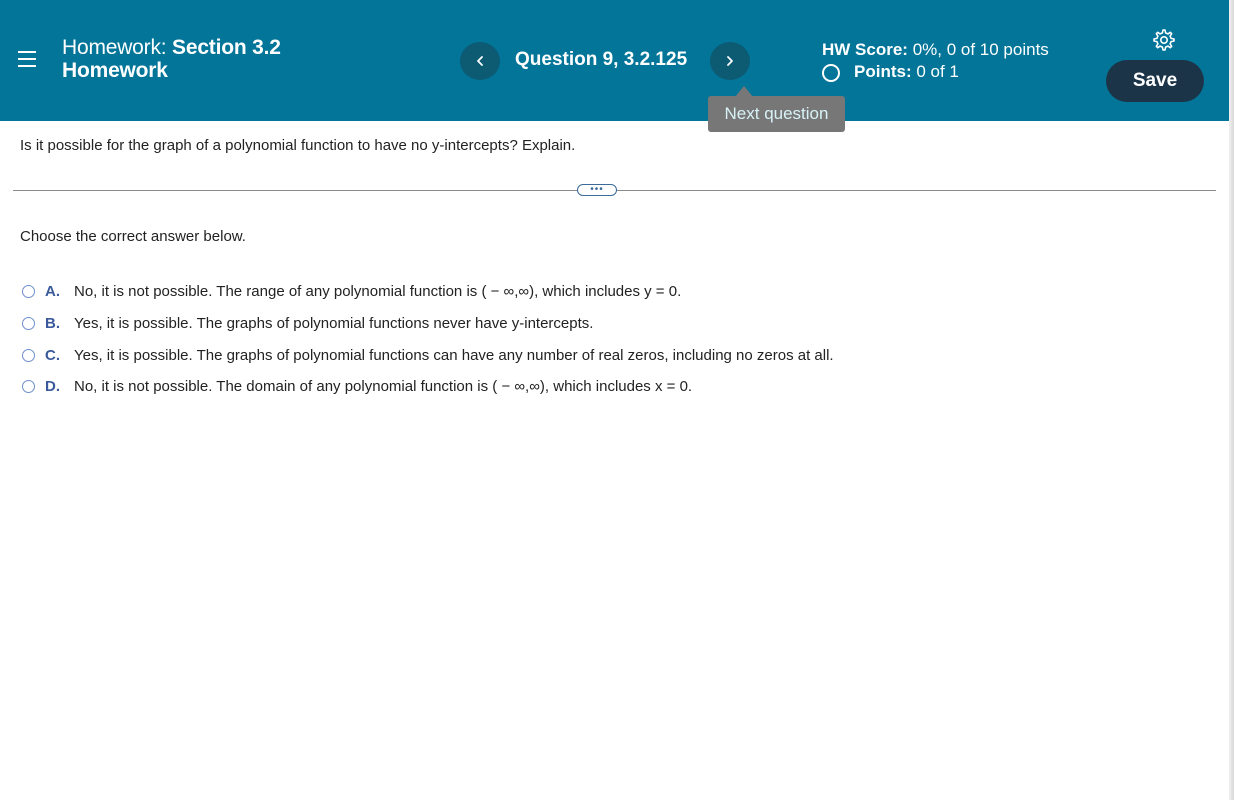 The image size is (1234, 800). What do you see at coordinates (597, 190) in the screenshot?
I see `expand-handle-button: •••` at bounding box center [597, 190].